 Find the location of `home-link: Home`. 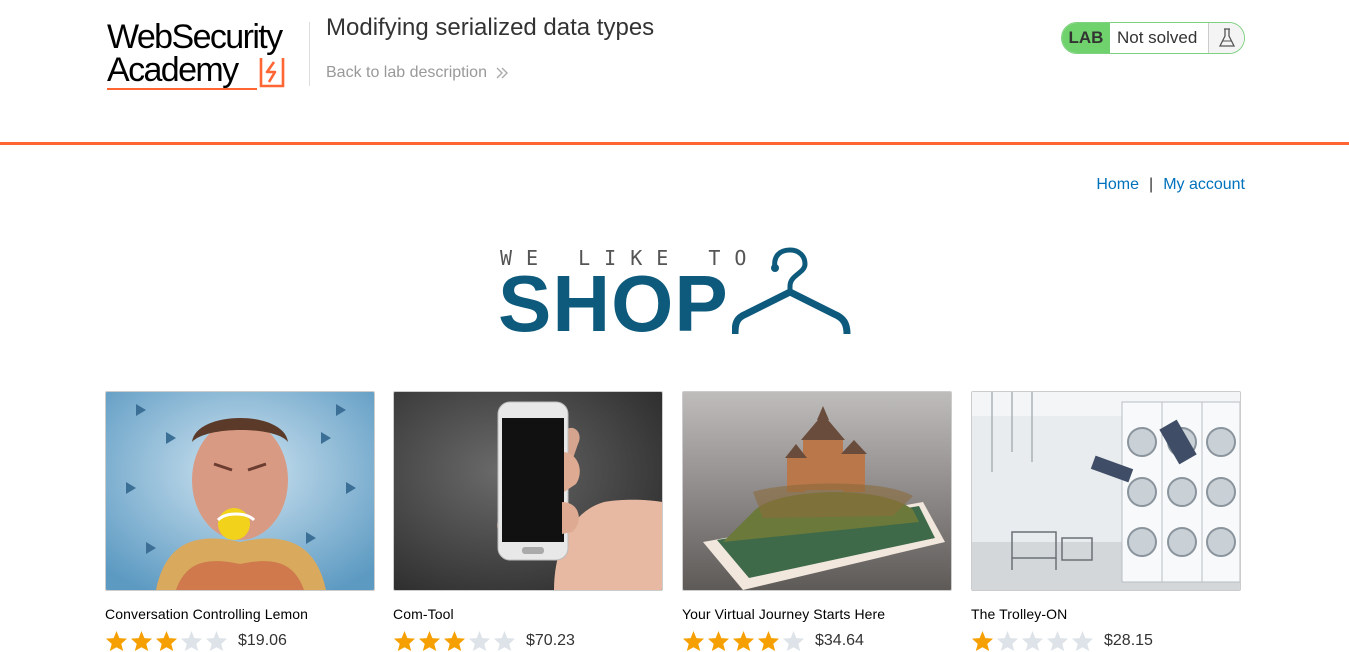

home-link: Home is located at coordinates (1117, 184).